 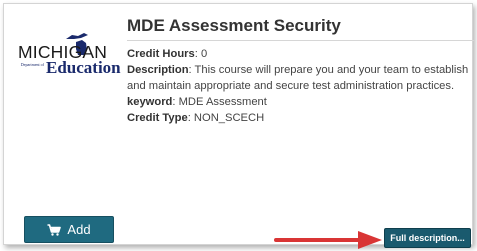 What do you see at coordinates (79, 229) in the screenshot?
I see `add-button-label: Add` at bounding box center [79, 229].